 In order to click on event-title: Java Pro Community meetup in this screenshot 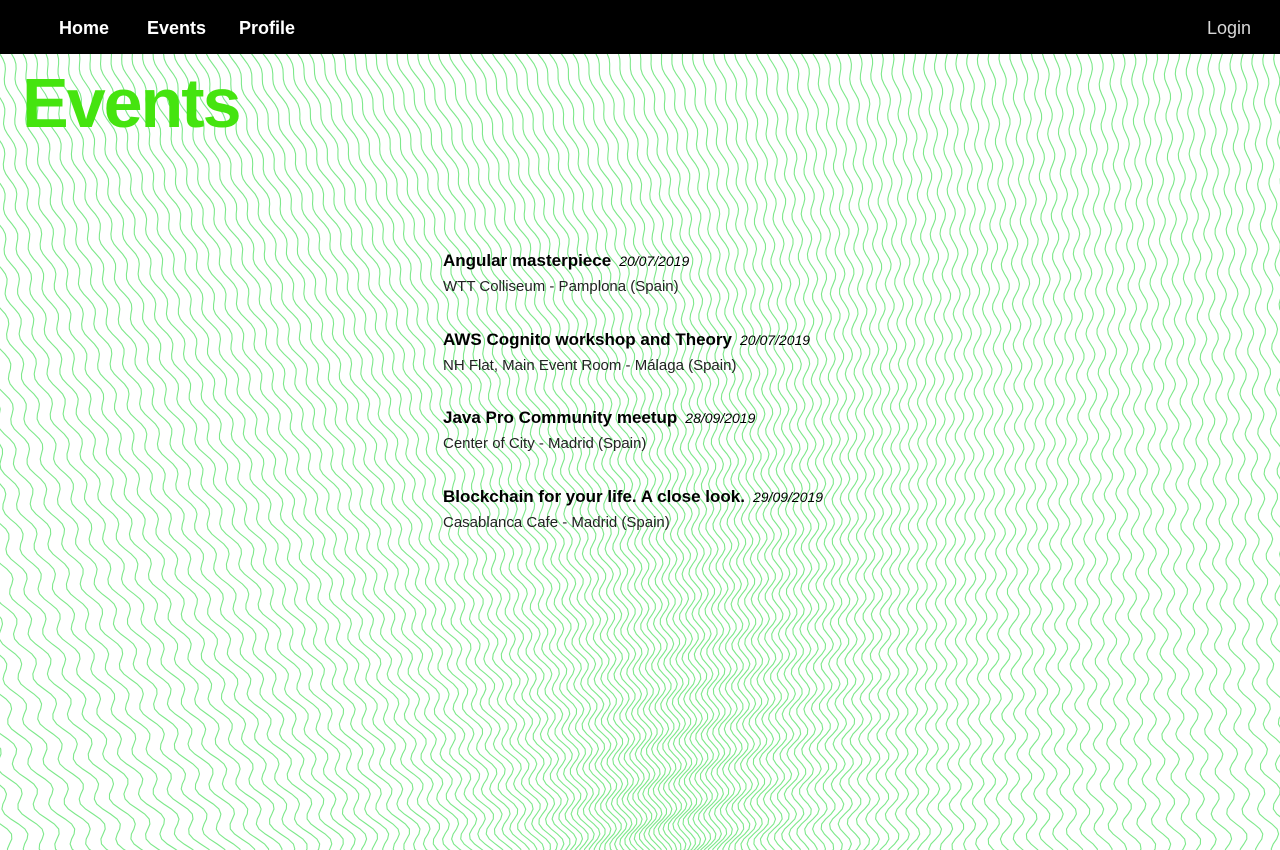, I will do `click(560, 417)`.